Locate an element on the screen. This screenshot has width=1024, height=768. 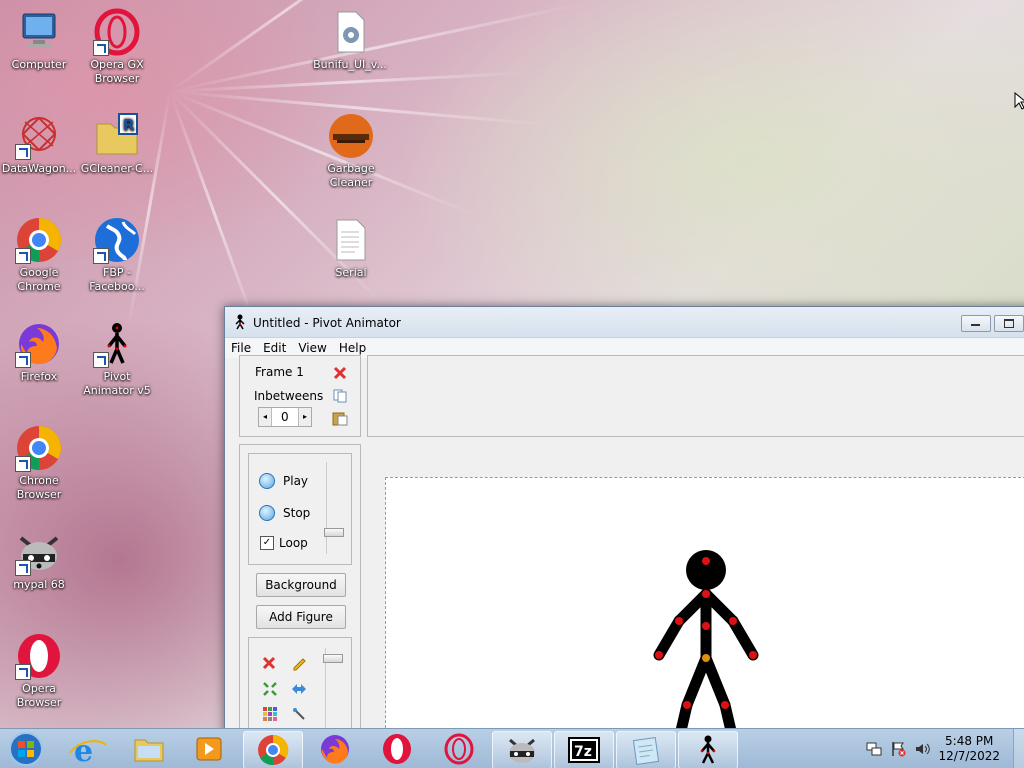
delete-frame-icon is located at coordinates (340, 373).